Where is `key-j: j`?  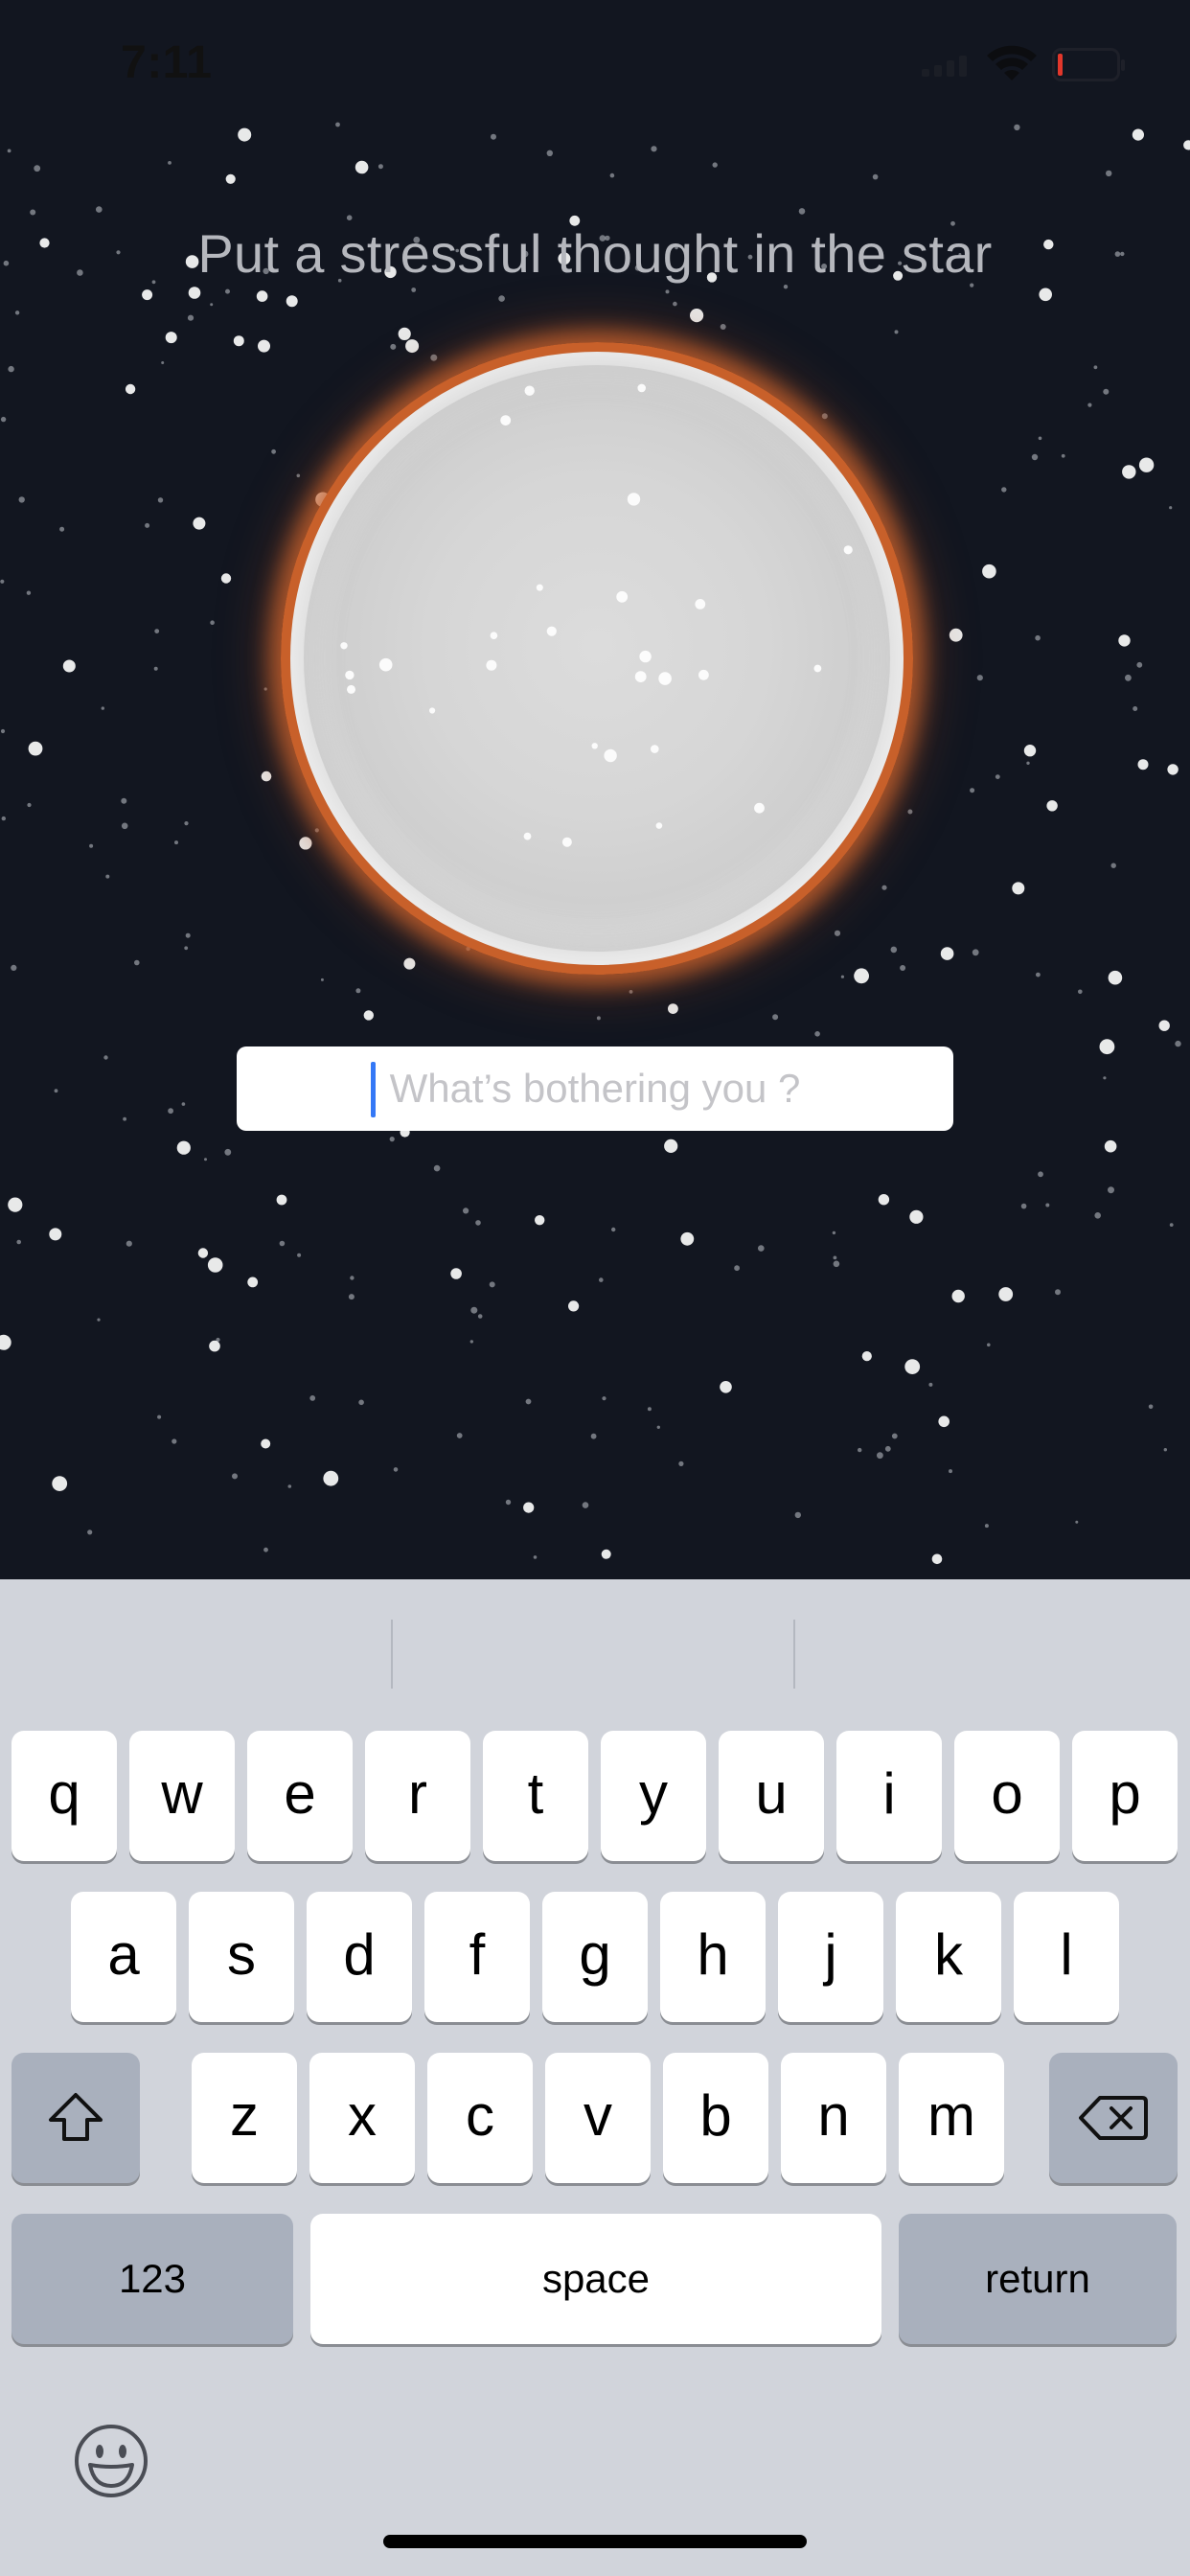
key-j: j is located at coordinates (831, 1957).